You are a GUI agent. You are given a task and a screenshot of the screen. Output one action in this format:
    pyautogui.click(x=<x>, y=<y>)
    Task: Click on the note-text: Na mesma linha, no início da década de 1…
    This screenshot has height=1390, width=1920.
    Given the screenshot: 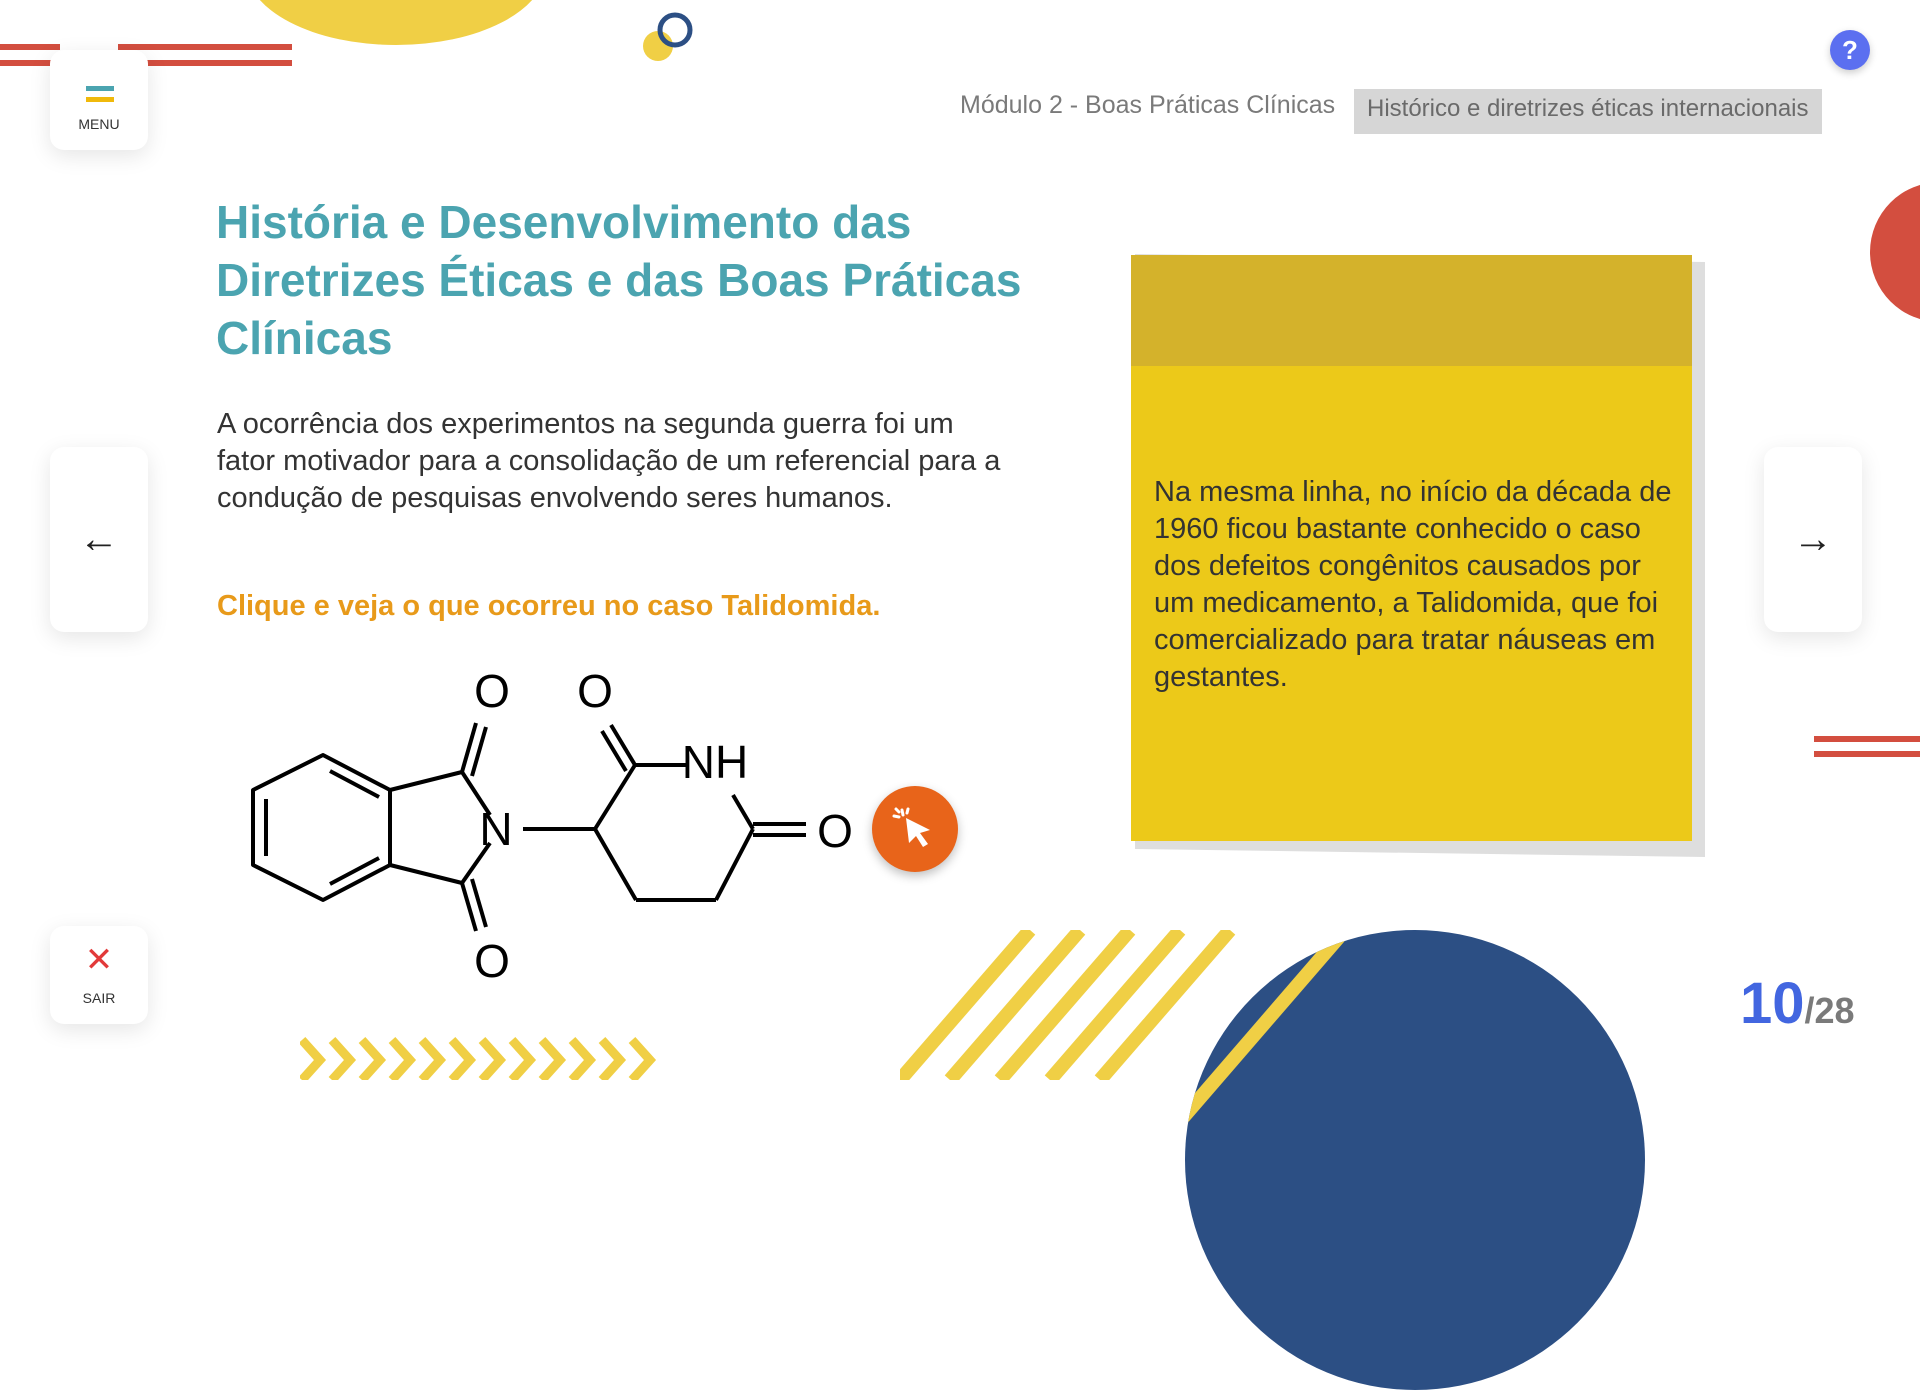 What is the action you would take?
    pyautogui.click(x=1413, y=584)
    